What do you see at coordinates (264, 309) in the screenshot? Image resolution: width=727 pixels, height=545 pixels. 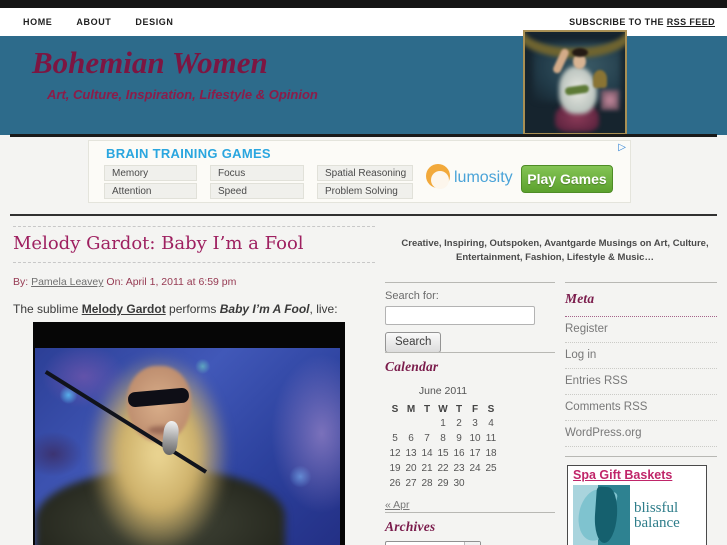 I see `song-title-emphasis: Baby I’m A Fool` at bounding box center [264, 309].